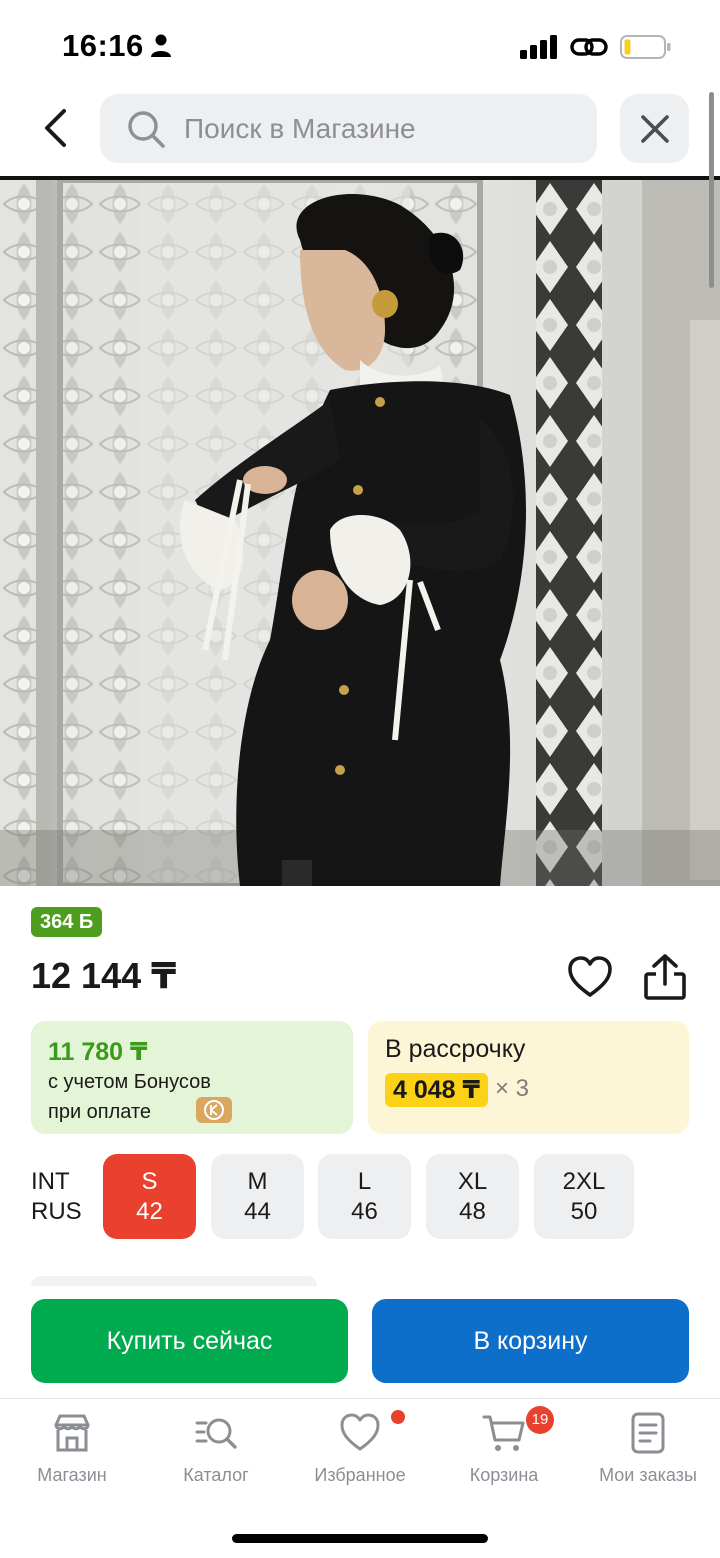  What do you see at coordinates (584, 1211) in the screenshot?
I see `size-rus: 50` at bounding box center [584, 1211].